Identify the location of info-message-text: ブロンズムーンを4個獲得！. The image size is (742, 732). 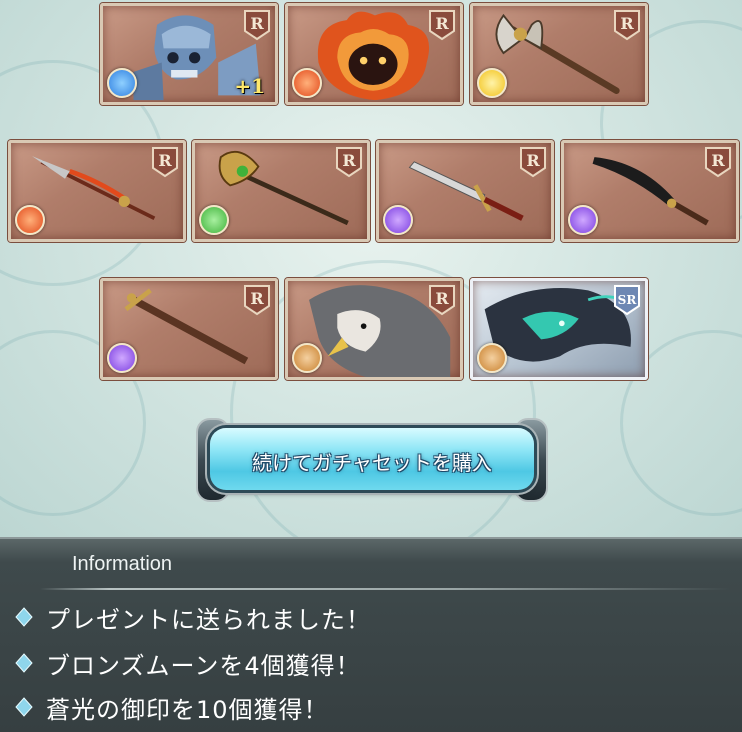
(203, 665).